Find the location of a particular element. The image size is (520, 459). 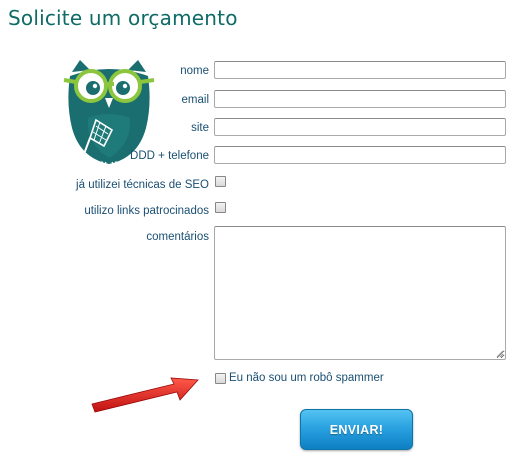

resize-grip-icon is located at coordinates (499, 353).